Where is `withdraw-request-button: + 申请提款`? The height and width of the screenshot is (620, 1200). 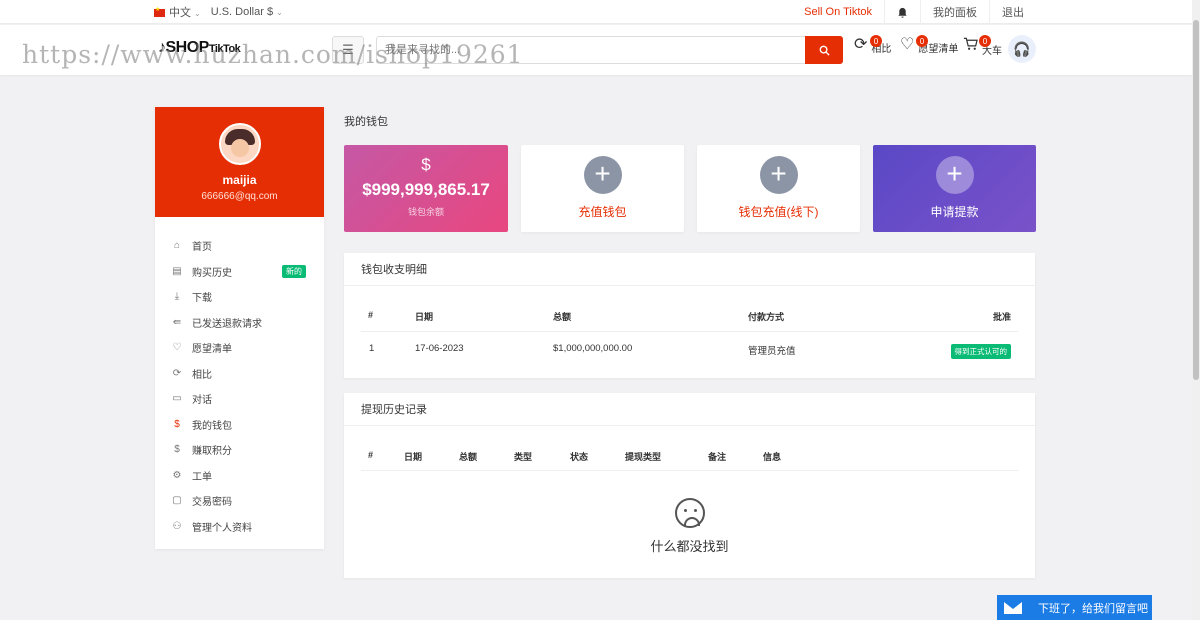
withdraw-request-button: + 申请提款 is located at coordinates (954, 188).